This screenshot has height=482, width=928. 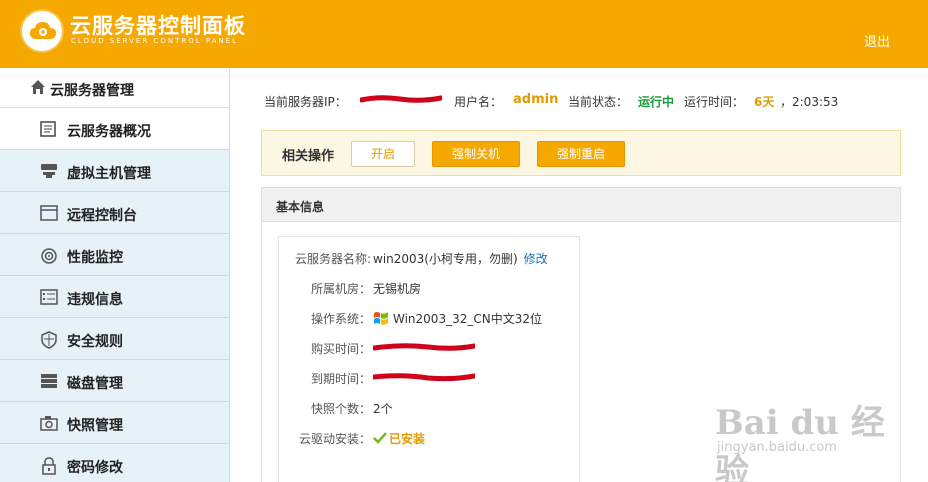 I want to click on sidebar-item-monitor: 性能监控, so click(x=114, y=255).